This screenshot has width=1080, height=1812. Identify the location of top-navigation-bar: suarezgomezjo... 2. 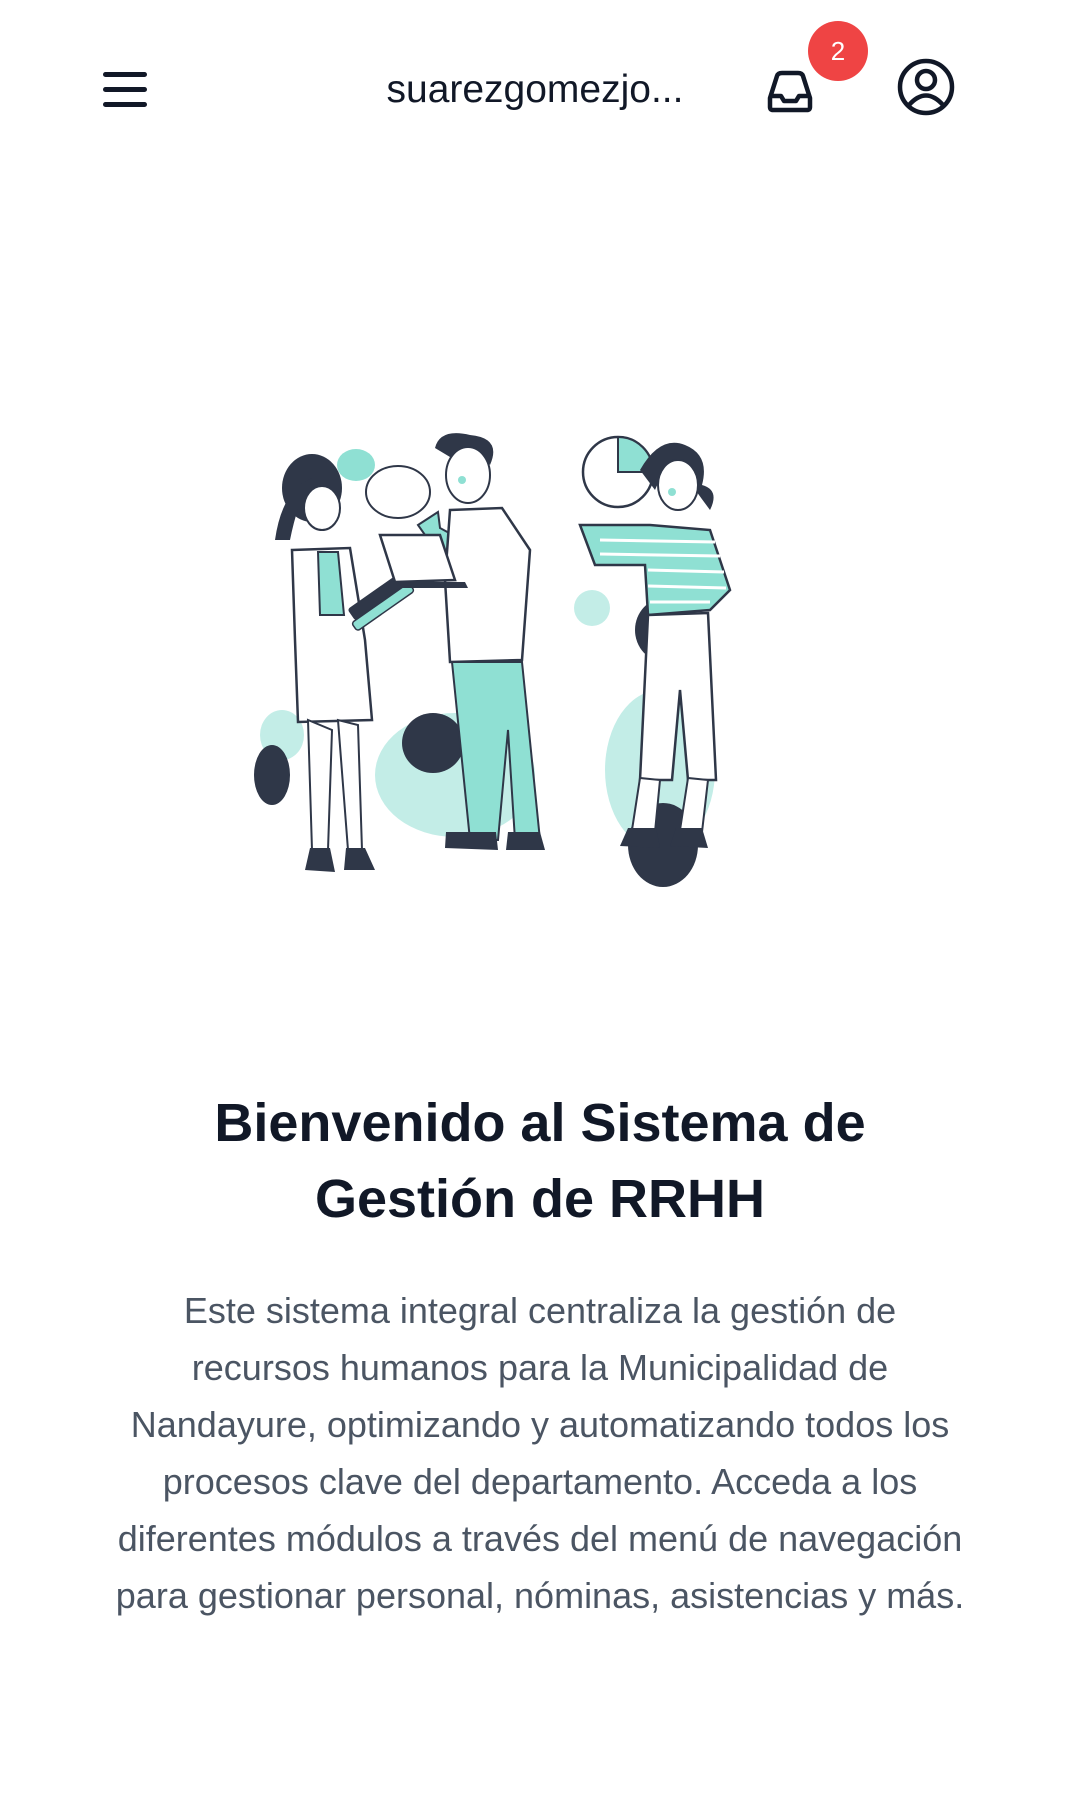
(540, 87).